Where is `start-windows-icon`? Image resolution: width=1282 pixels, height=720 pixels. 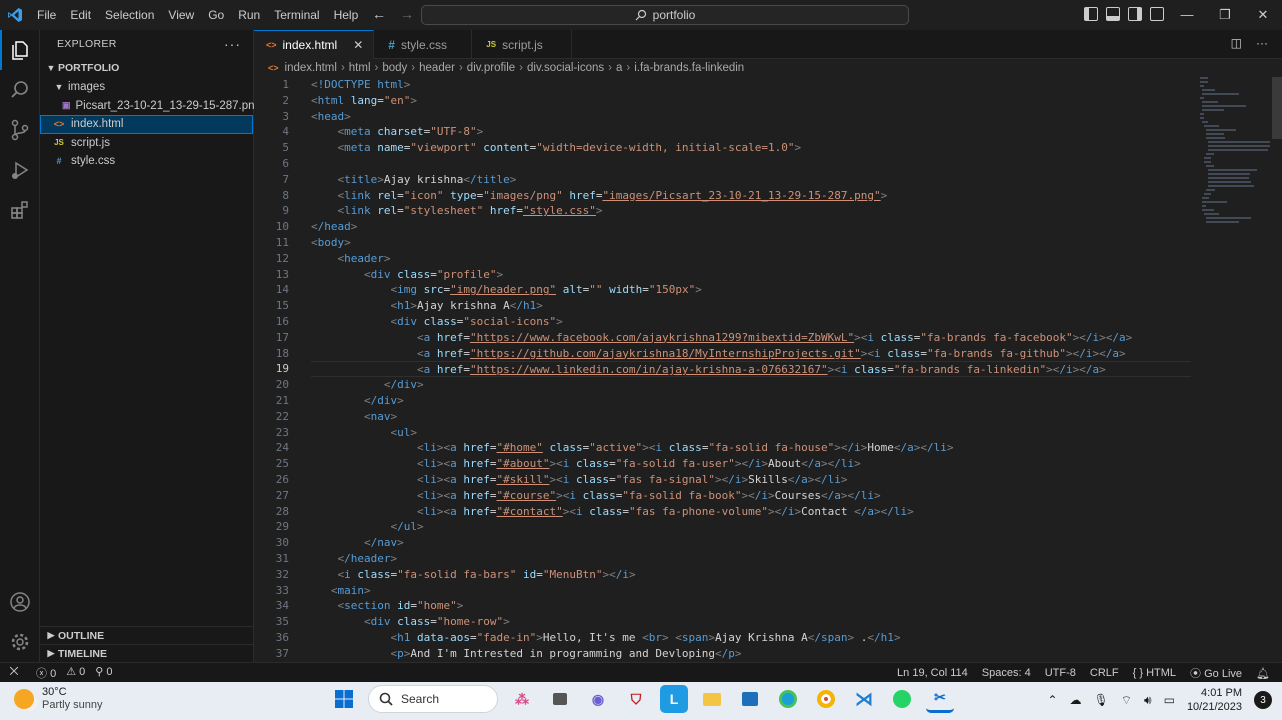
start-windows-icon is located at coordinates (344, 699).